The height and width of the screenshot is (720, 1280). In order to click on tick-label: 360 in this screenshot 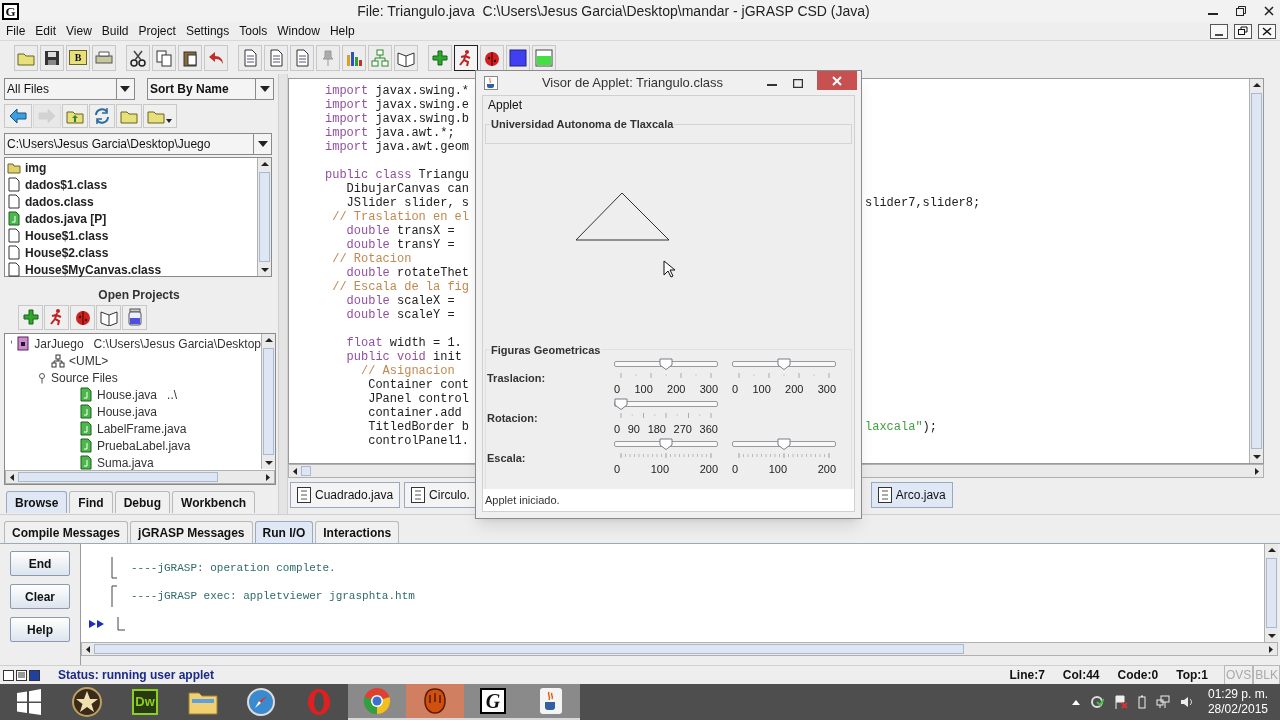, I will do `click(708, 429)`.